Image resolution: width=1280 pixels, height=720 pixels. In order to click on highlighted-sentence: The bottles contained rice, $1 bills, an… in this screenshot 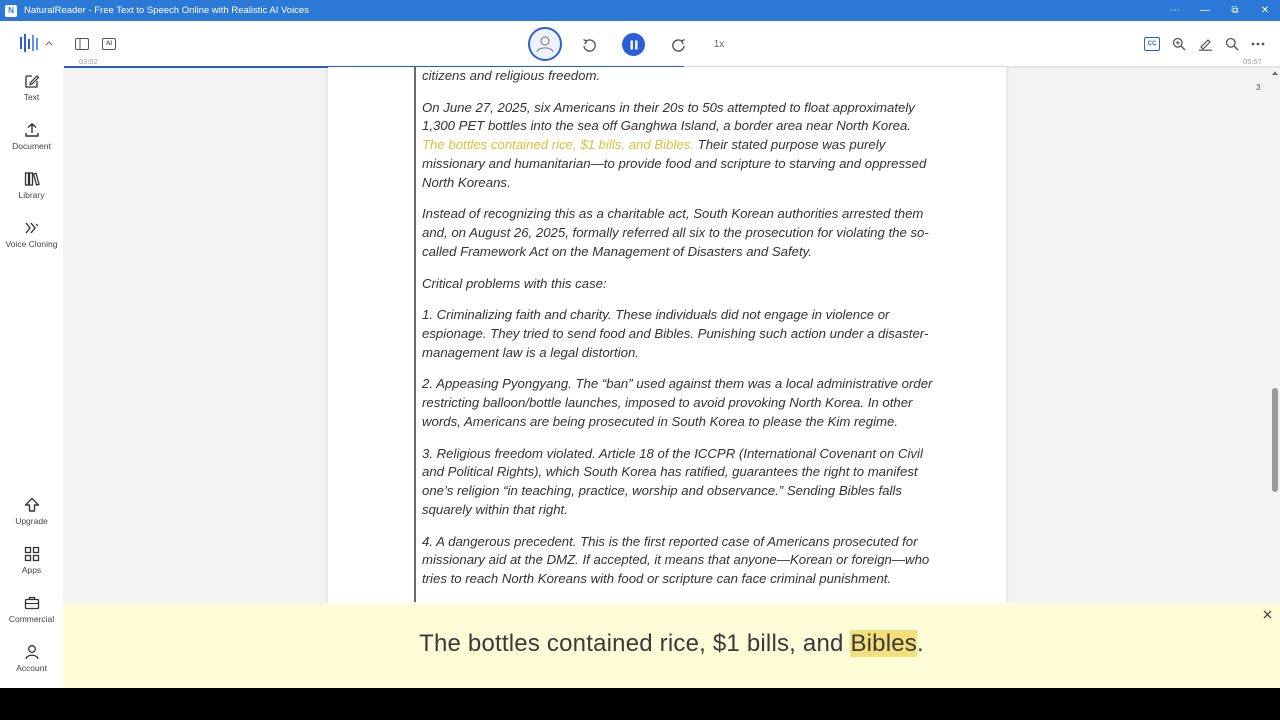, I will do `click(558, 145)`.